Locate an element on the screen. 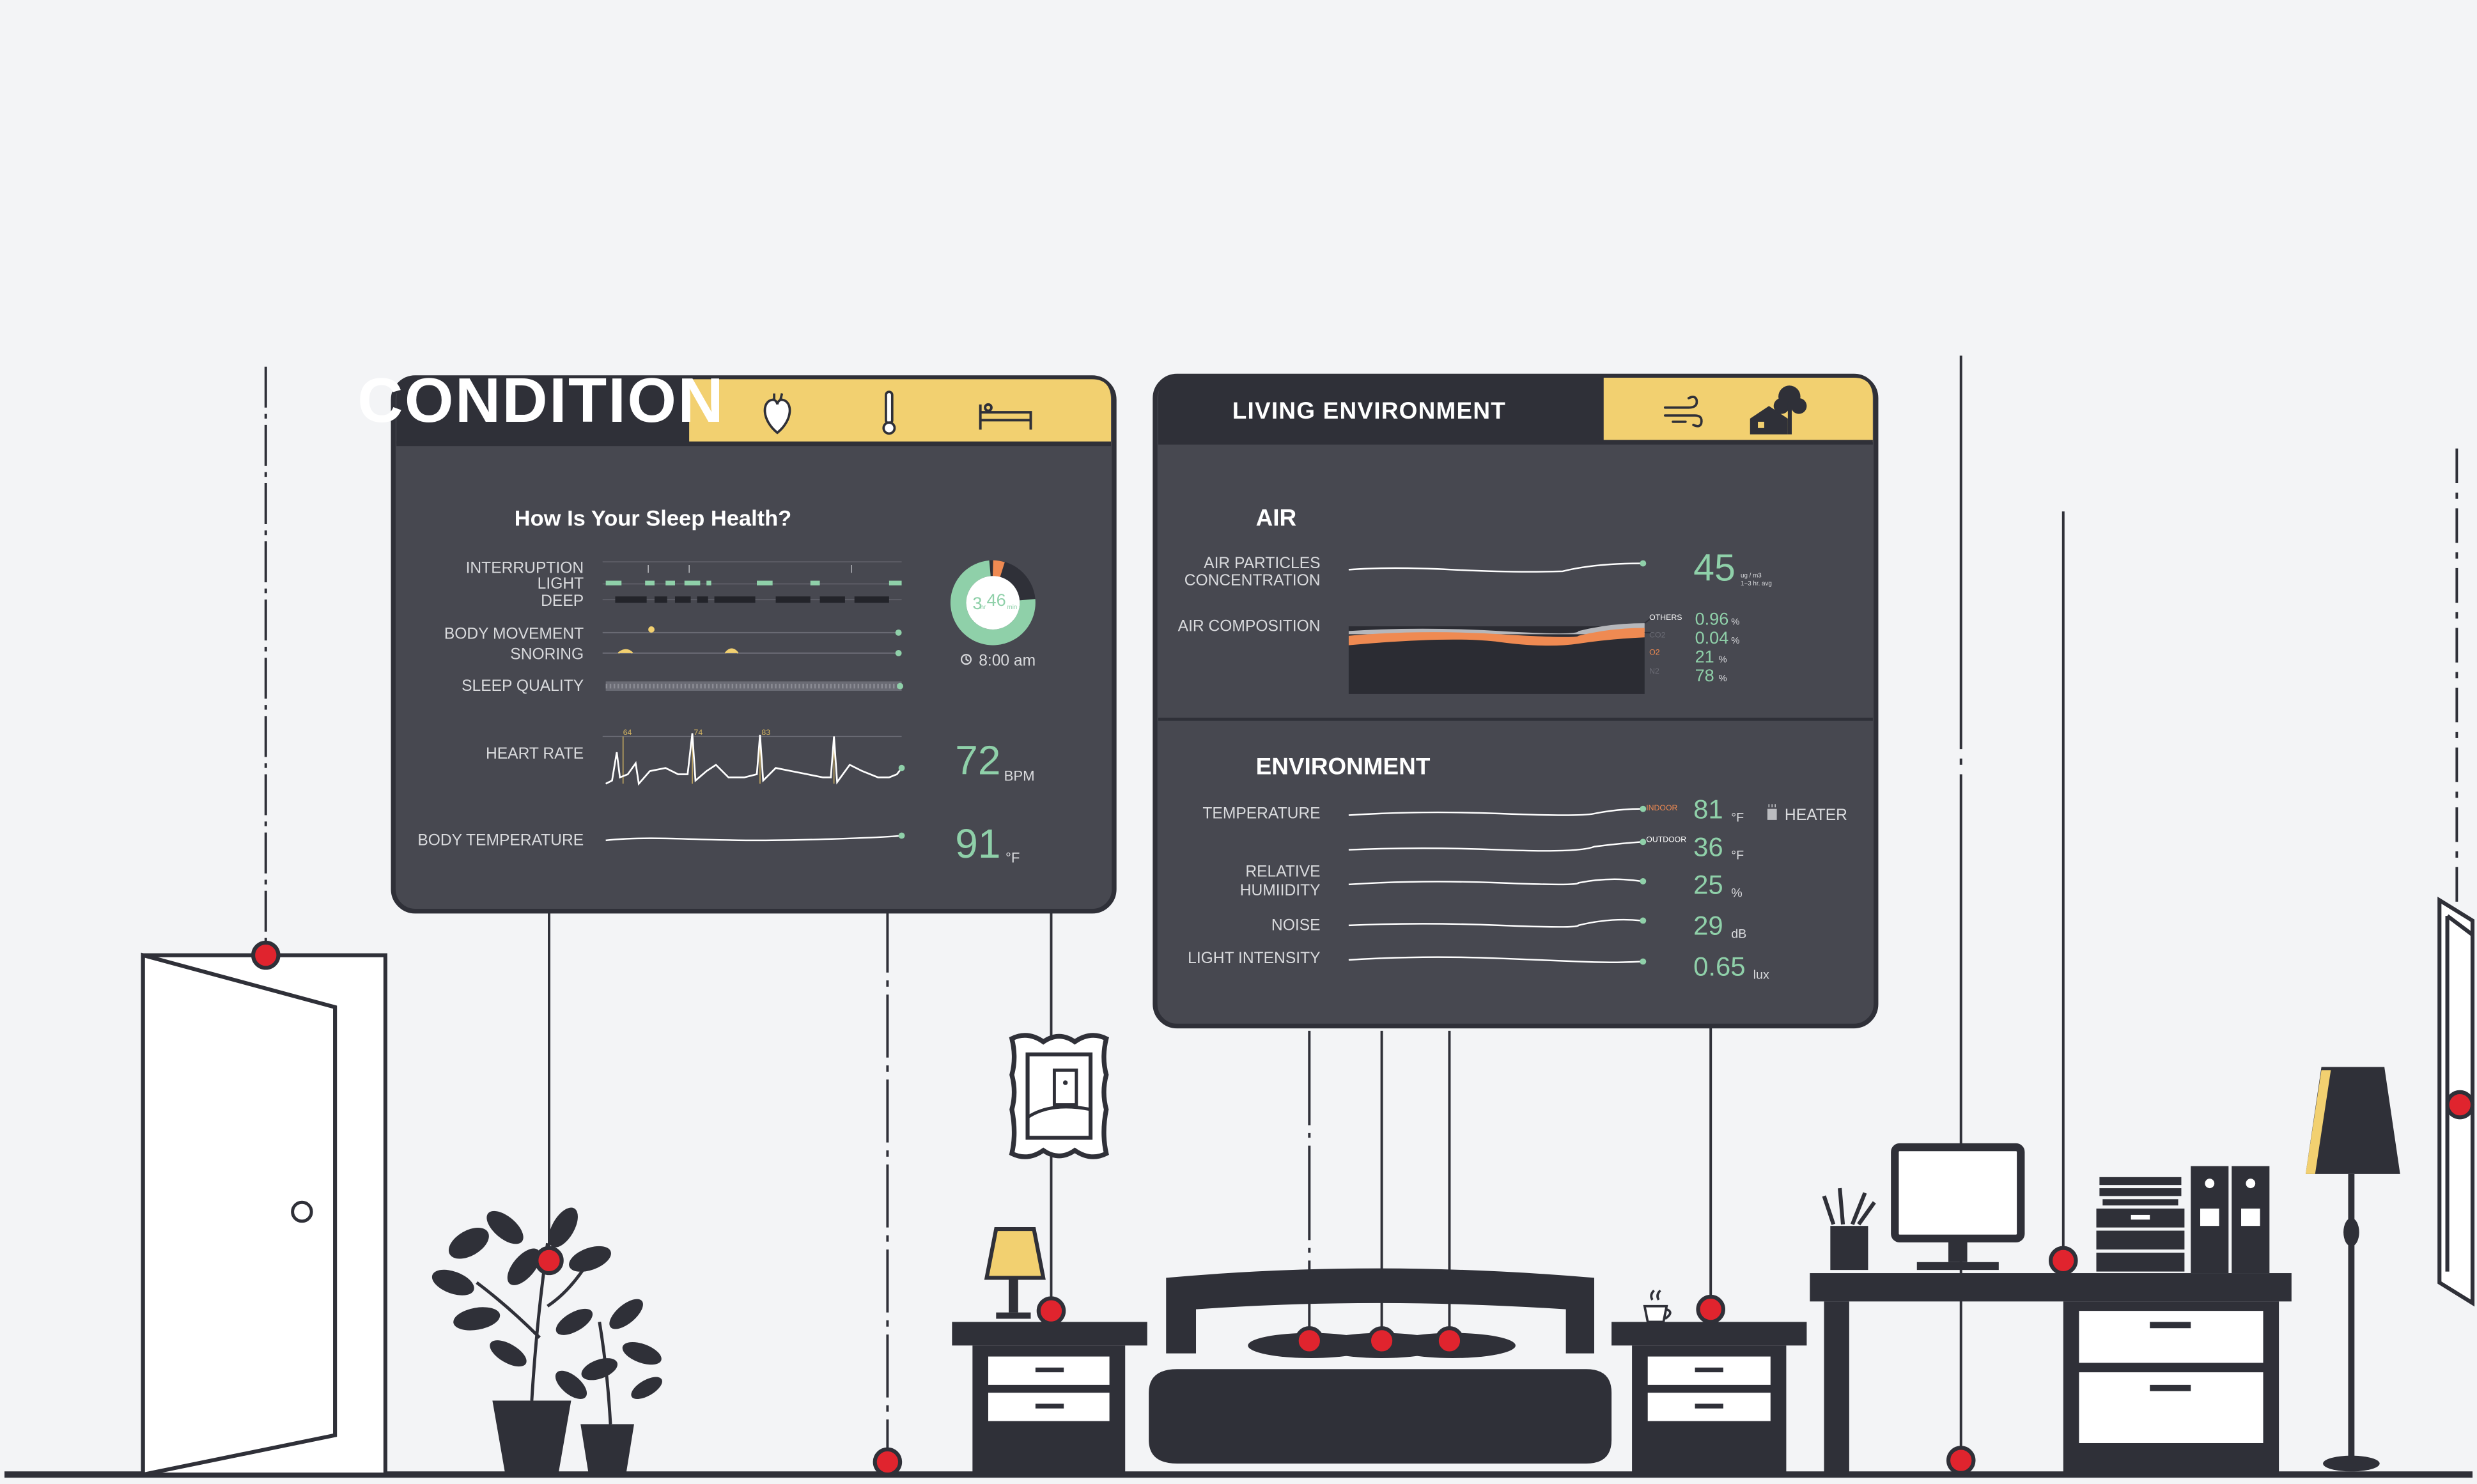 This screenshot has height=1484, width=2477. co2-value: 0.04 is located at coordinates (1712, 638).